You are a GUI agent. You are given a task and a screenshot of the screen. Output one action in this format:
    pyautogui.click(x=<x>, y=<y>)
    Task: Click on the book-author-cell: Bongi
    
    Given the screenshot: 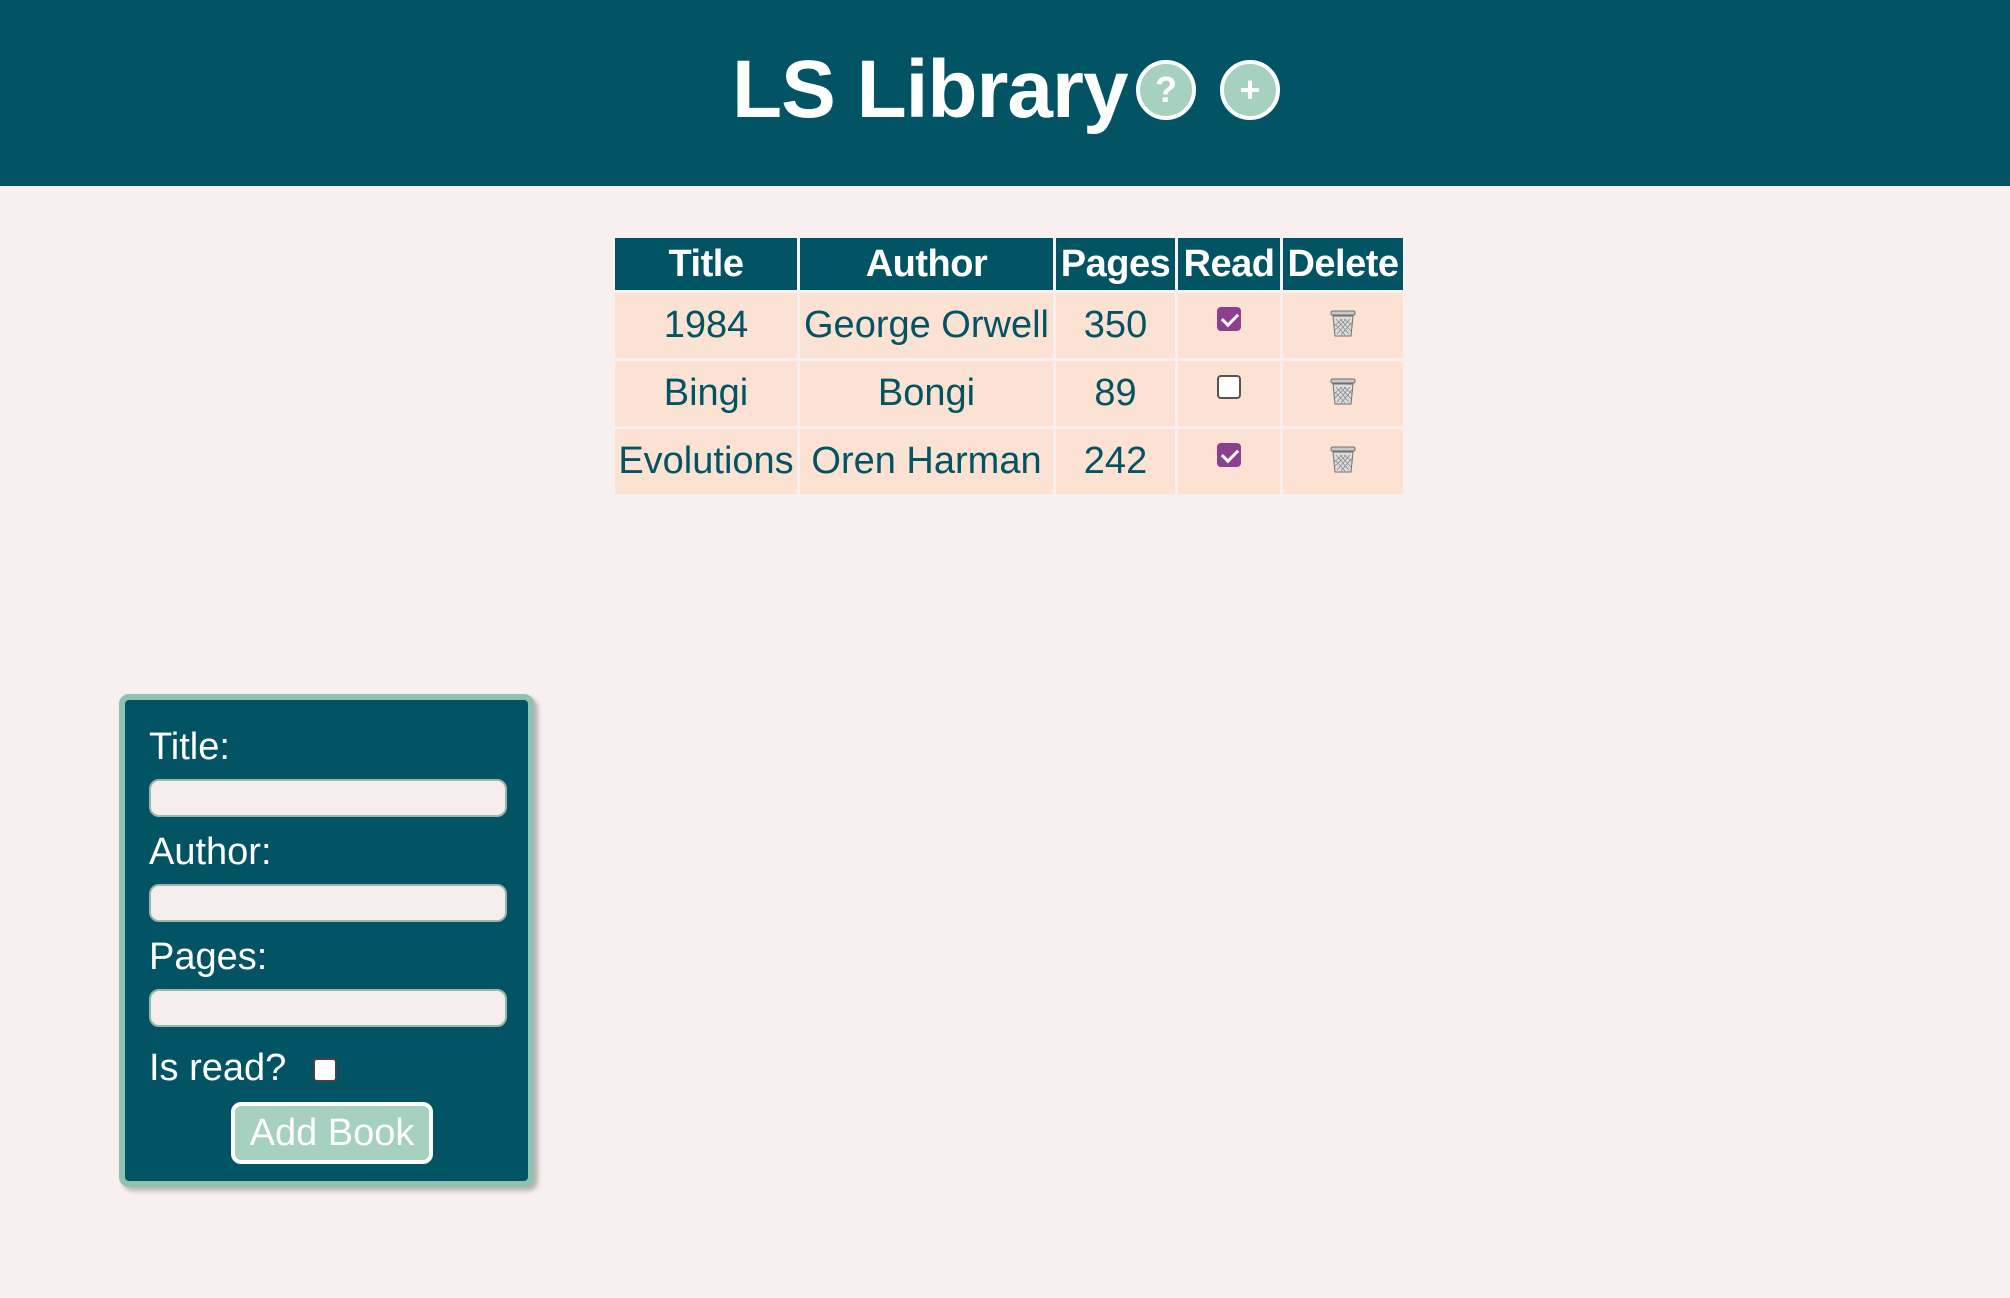 What is the action you would take?
    pyautogui.click(x=926, y=393)
    